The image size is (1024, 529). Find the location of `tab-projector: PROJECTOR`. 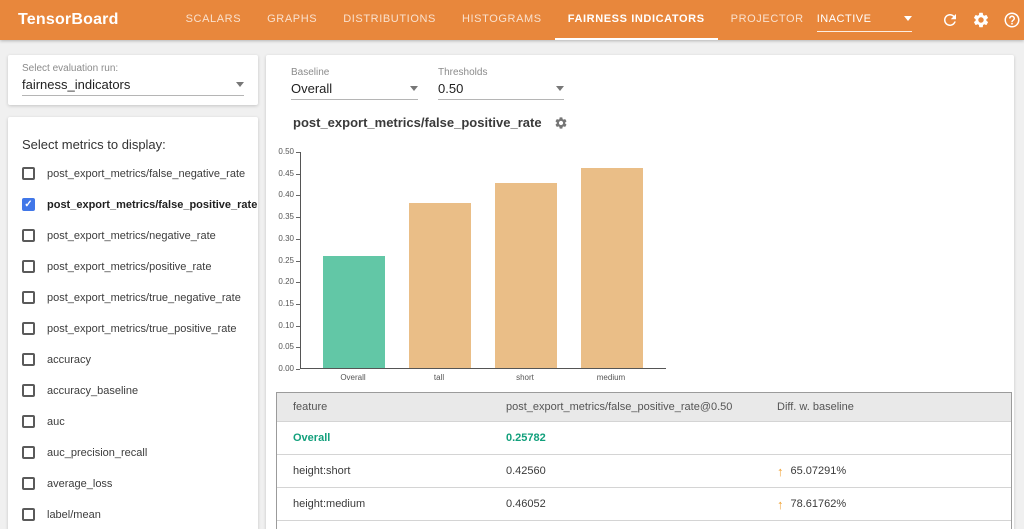

tab-projector: PROJECTOR is located at coordinates (767, 20).